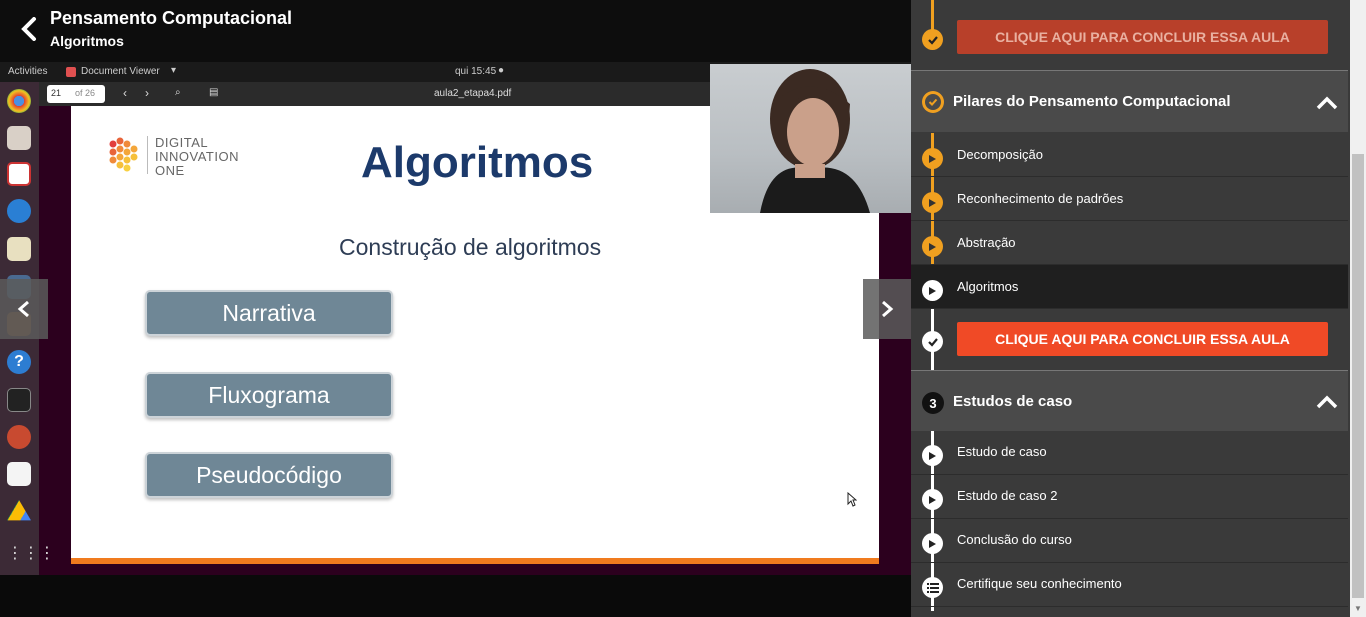 The height and width of the screenshot is (617, 1366). What do you see at coordinates (19, 174) in the screenshot?
I see `editor-icon` at bounding box center [19, 174].